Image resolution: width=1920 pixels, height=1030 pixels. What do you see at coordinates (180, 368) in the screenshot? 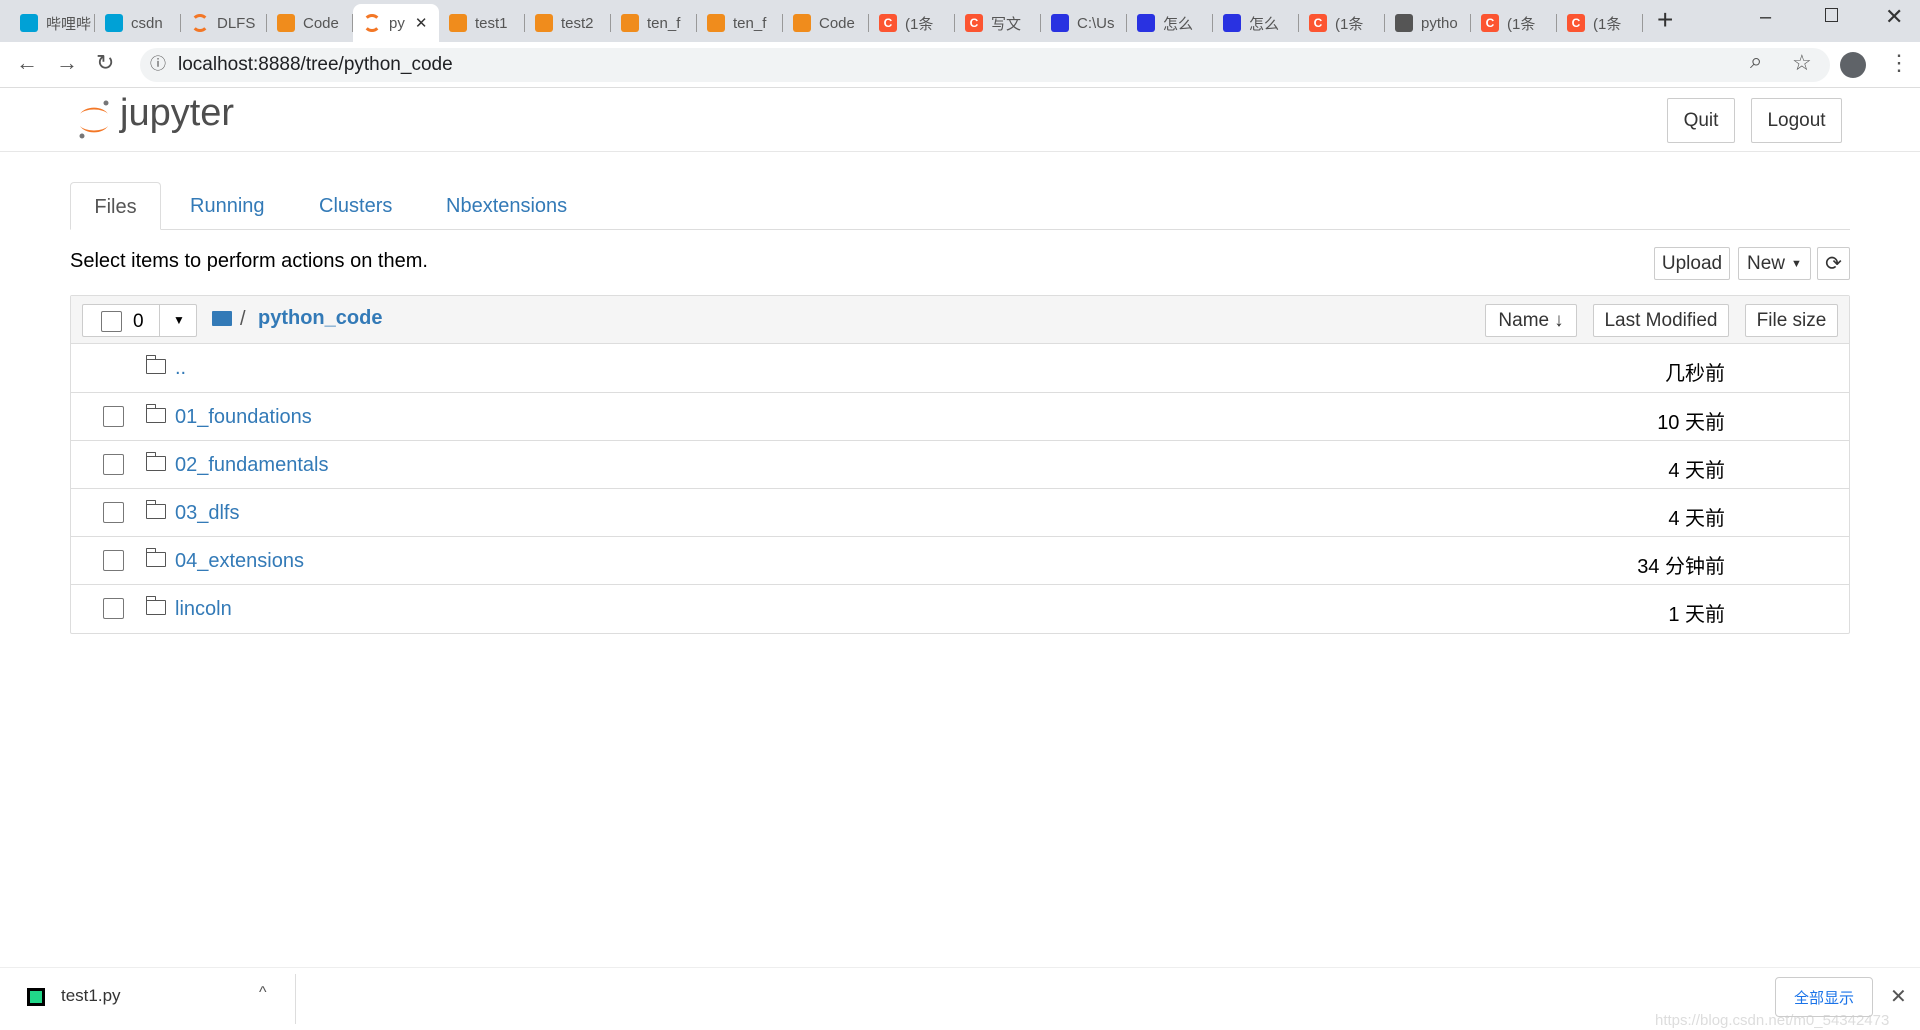
I see `parent-dir-link: ..` at bounding box center [180, 368].